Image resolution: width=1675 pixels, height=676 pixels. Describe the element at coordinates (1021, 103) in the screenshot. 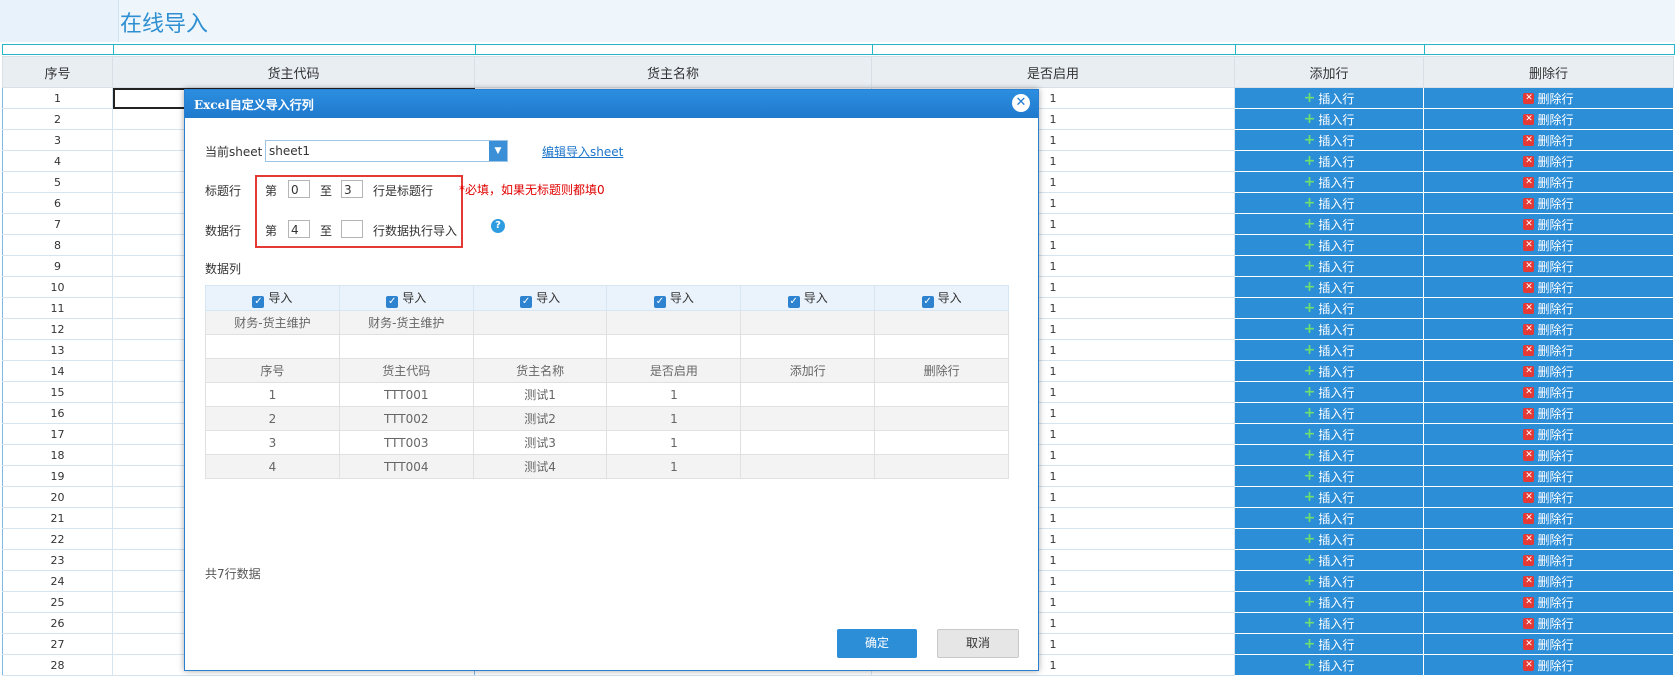

I see `close-icon: ✕` at that location.